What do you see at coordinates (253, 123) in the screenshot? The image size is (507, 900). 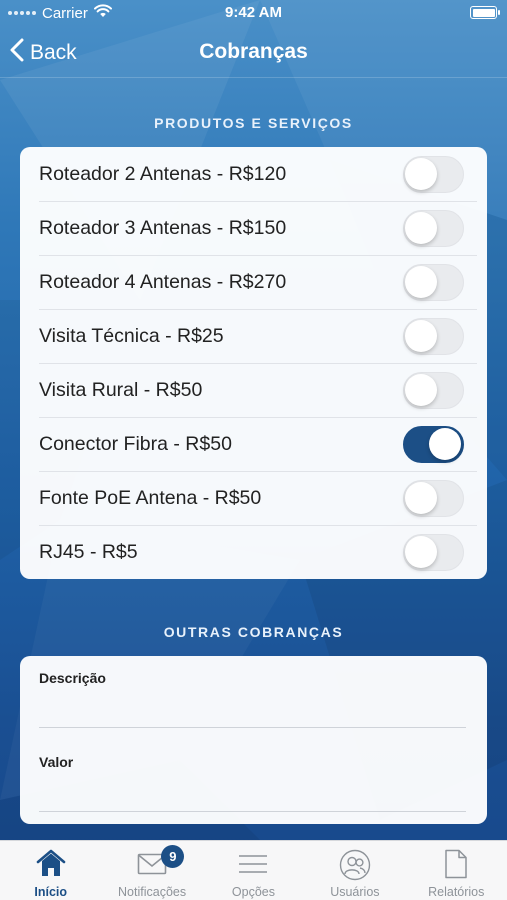 I see `products-section-title: PRODUTOS E SERVIÇOS` at bounding box center [253, 123].